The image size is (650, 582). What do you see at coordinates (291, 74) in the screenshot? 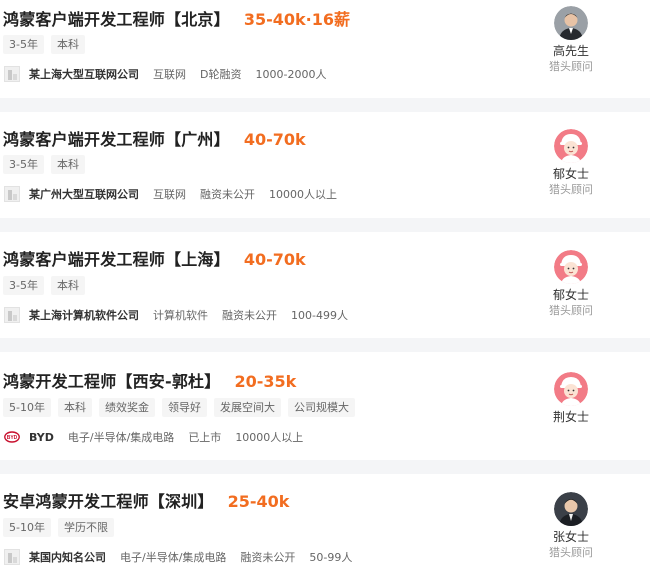
I see `company-size: 1000-2000人` at bounding box center [291, 74].